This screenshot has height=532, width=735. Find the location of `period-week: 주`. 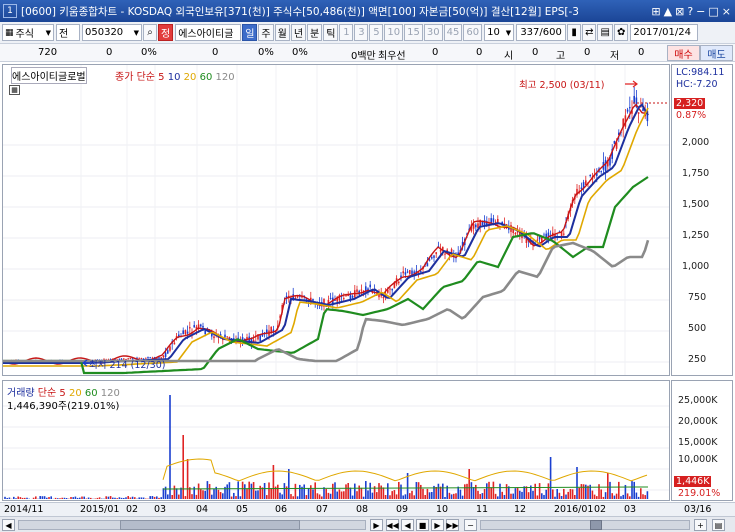

period-week: 주 is located at coordinates (266, 32).